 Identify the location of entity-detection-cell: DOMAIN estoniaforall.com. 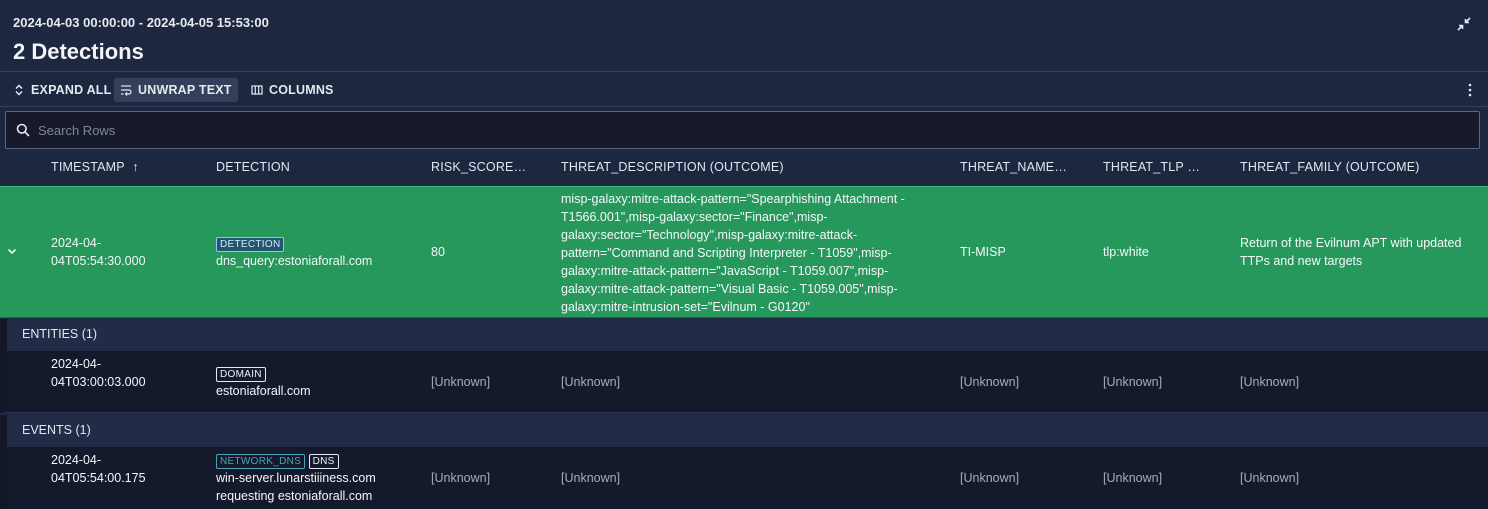
(263, 382).